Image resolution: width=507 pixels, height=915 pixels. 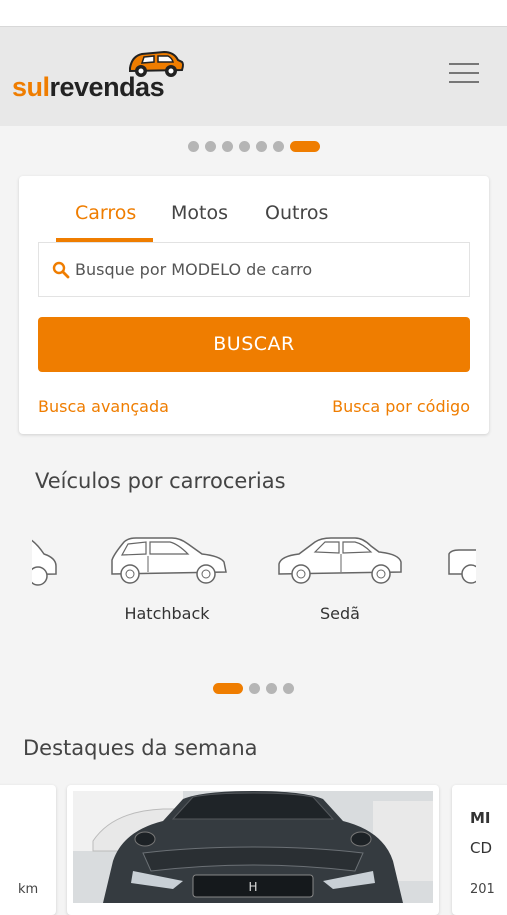 What do you see at coordinates (140, 748) in the screenshot?
I see `highlights-title: Destaques da semana` at bounding box center [140, 748].